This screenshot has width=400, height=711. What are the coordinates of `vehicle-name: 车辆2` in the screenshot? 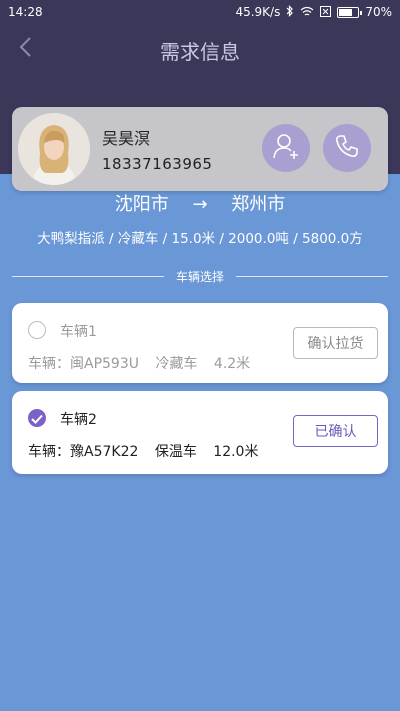 It's located at (78, 420).